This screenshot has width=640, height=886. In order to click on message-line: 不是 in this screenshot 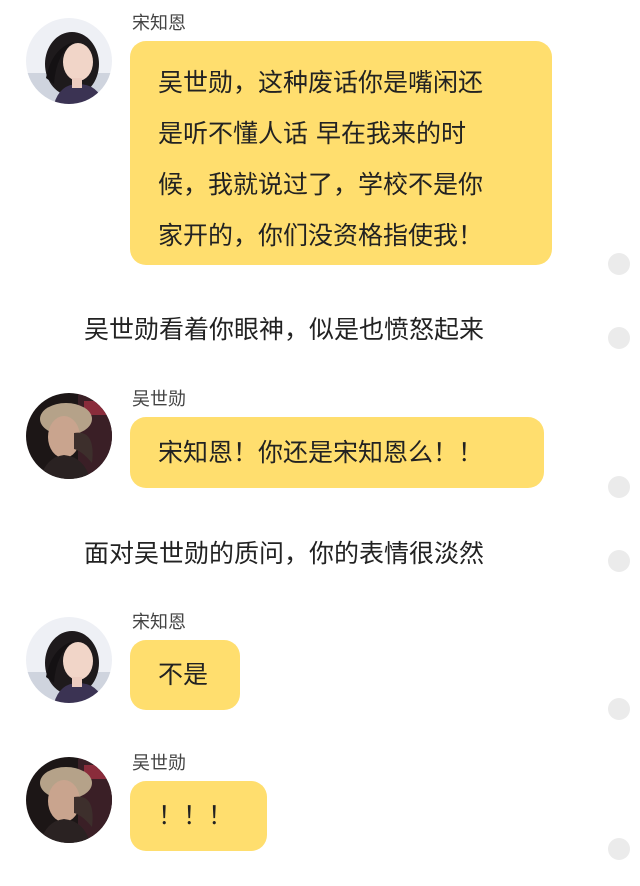, I will do `click(183, 674)`.